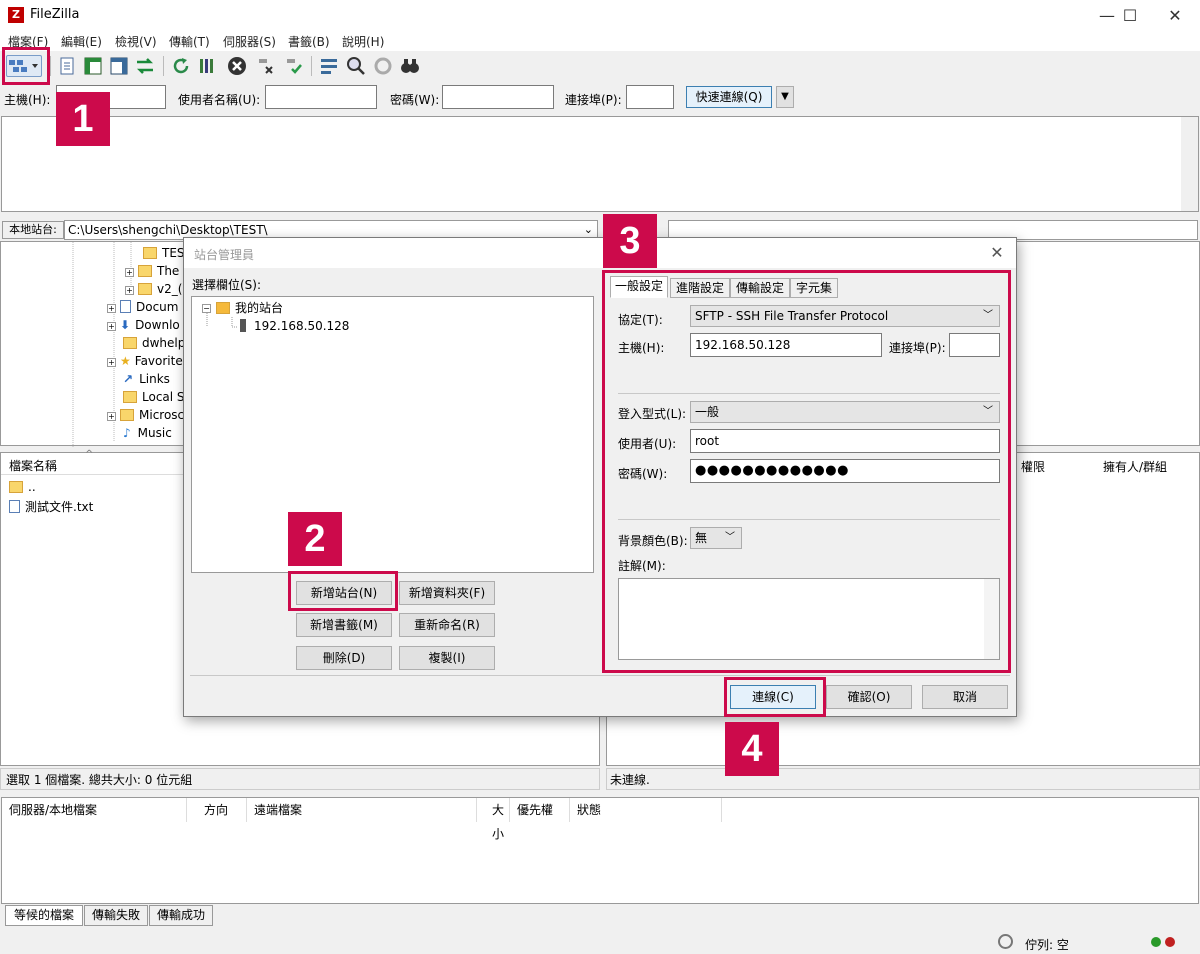 The height and width of the screenshot is (954, 1200). Describe the element at coordinates (55, 14) in the screenshot. I see `window-title: FileZilla` at that location.